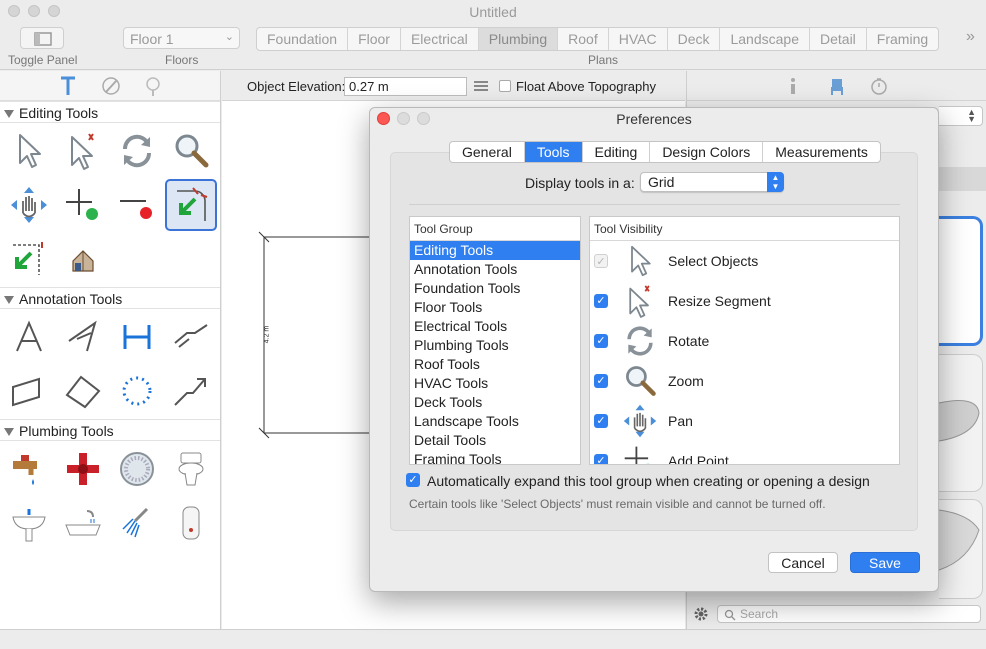  Describe the element at coordinates (83, 151) in the screenshot. I see `resize-segment-tool` at that location.